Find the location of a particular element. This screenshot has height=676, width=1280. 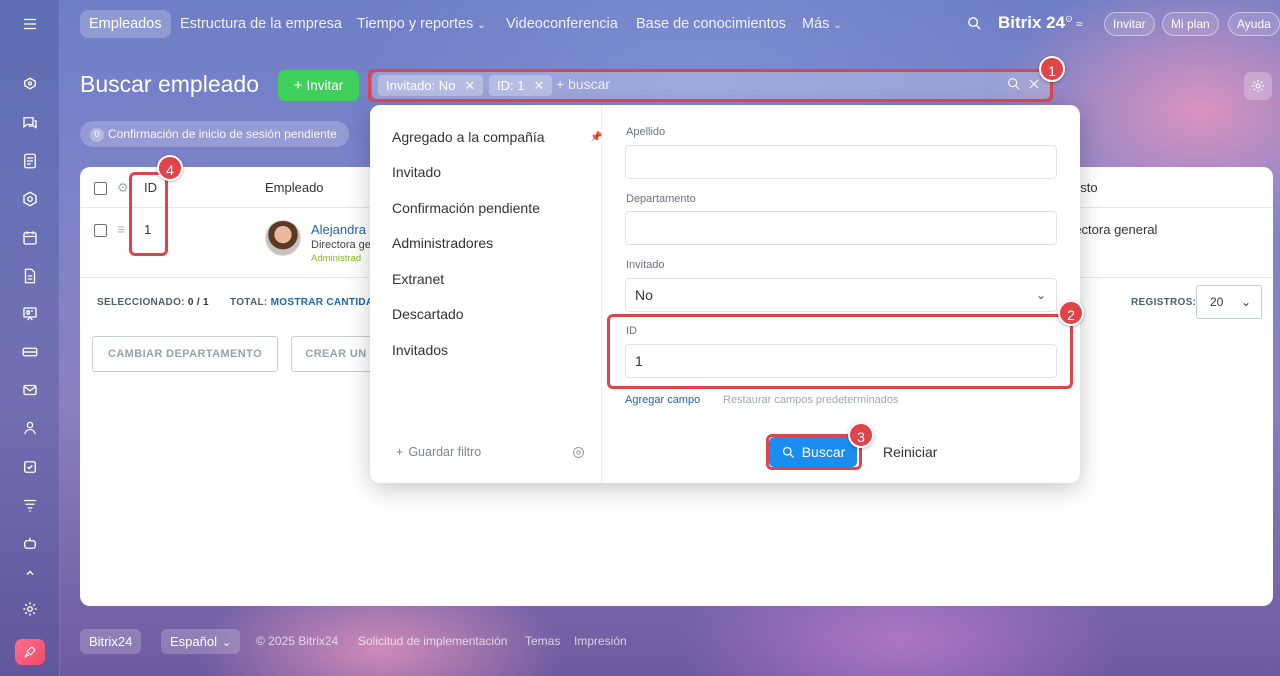

pending-count: 0 is located at coordinates (97, 135).